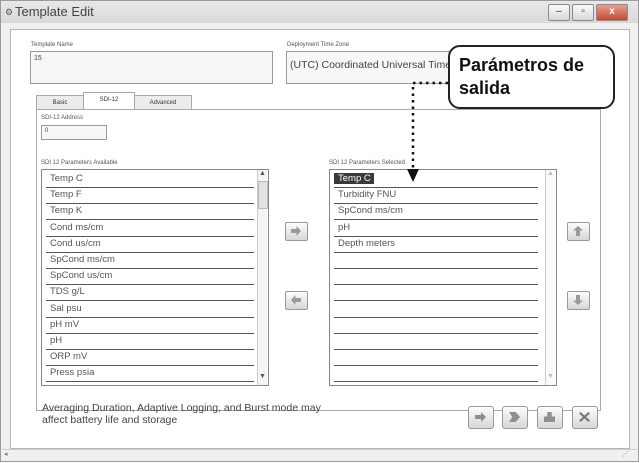  Describe the element at coordinates (150, 293) in the screenshot. I see `list-item: TDS g/L` at that location.